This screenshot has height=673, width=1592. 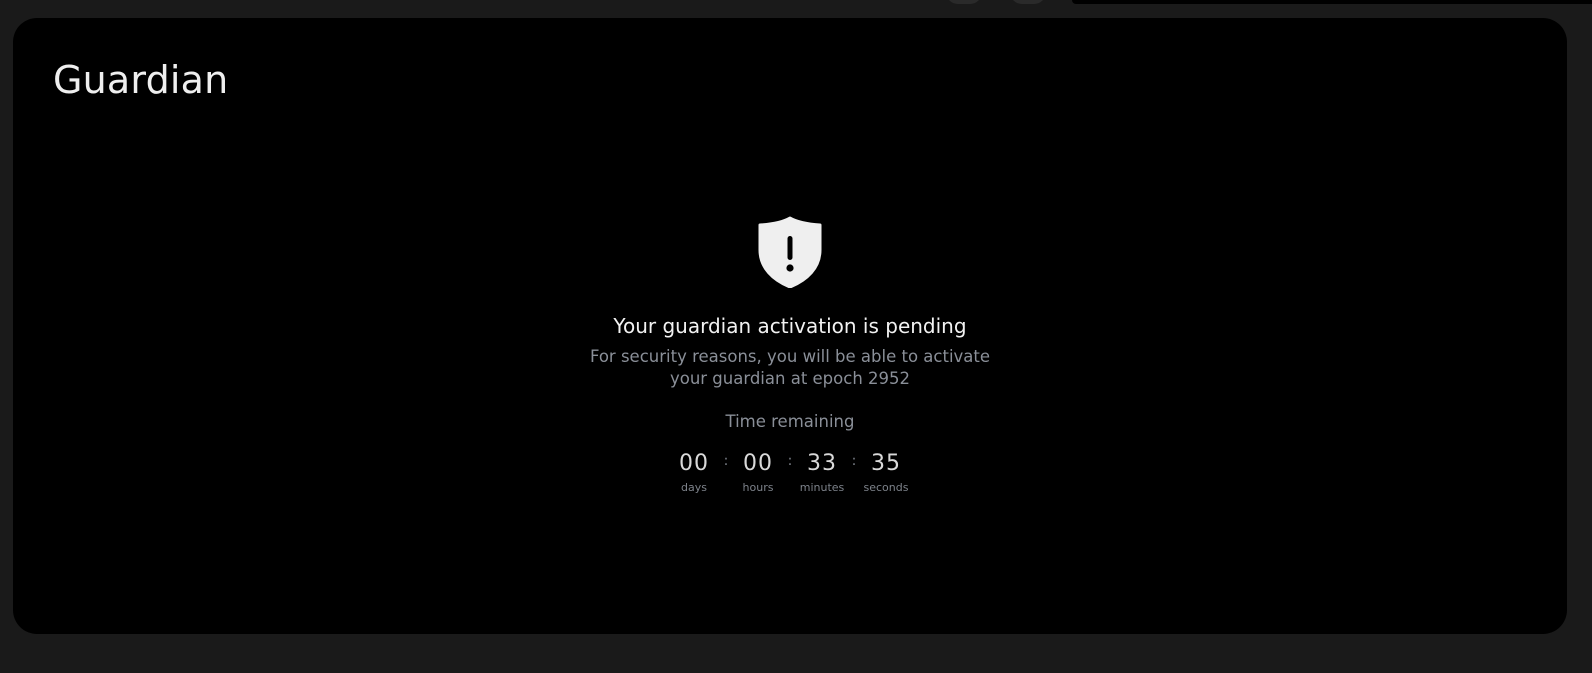 What do you see at coordinates (694, 487) in the screenshot?
I see `countdown-days-label: days` at bounding box center [694, 487].